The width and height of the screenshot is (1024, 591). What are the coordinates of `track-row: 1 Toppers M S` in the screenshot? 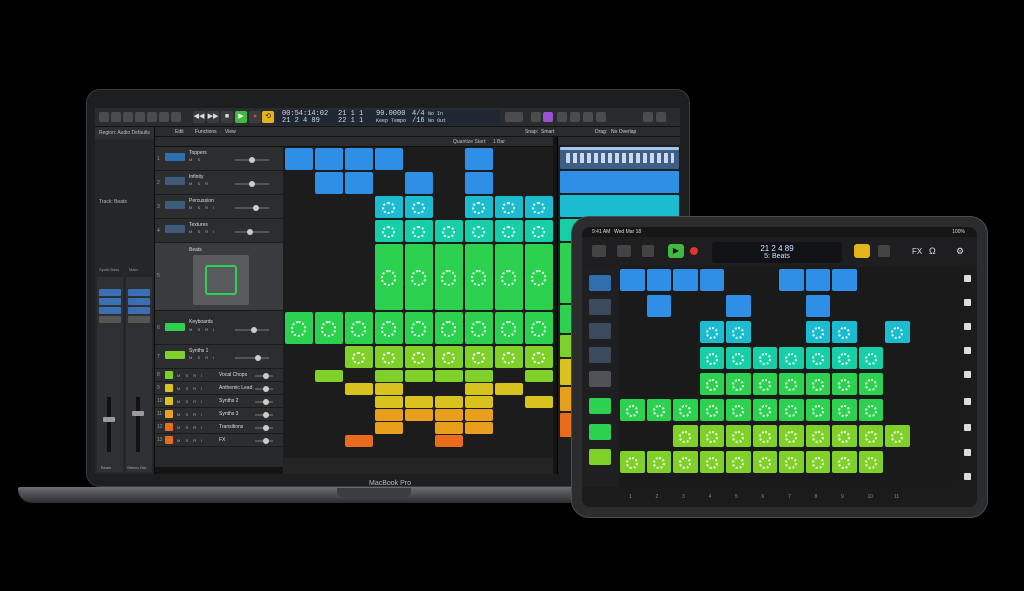 It's located at (219, 159).